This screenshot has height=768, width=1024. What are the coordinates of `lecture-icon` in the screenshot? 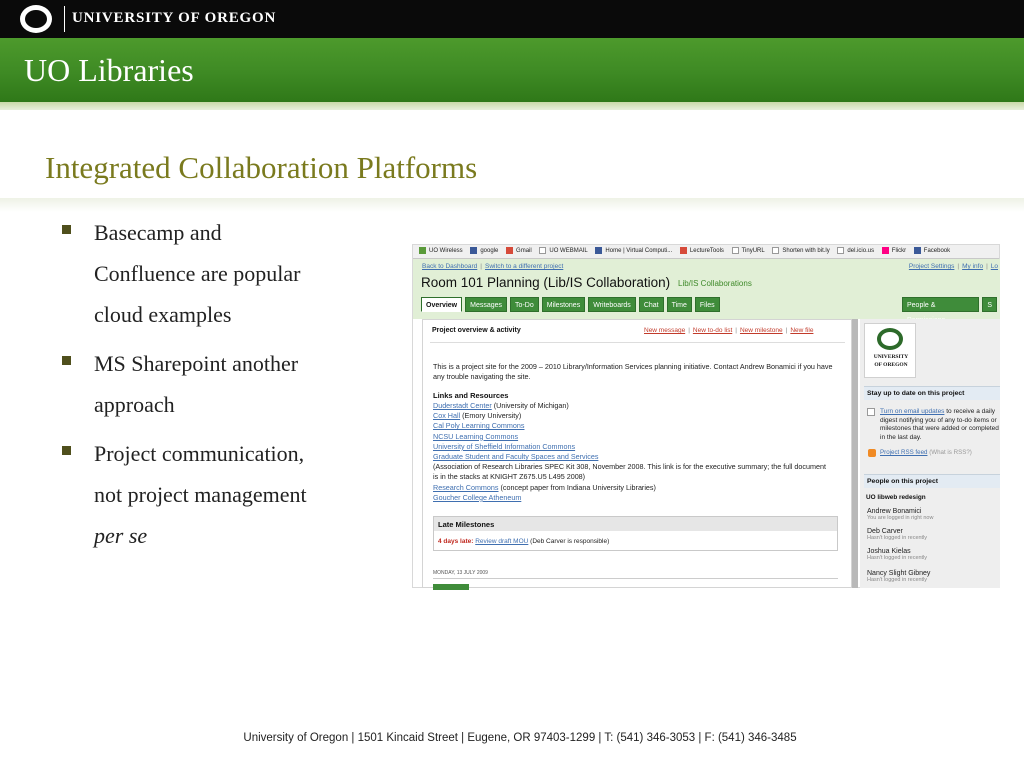 It's located at (683, 250).